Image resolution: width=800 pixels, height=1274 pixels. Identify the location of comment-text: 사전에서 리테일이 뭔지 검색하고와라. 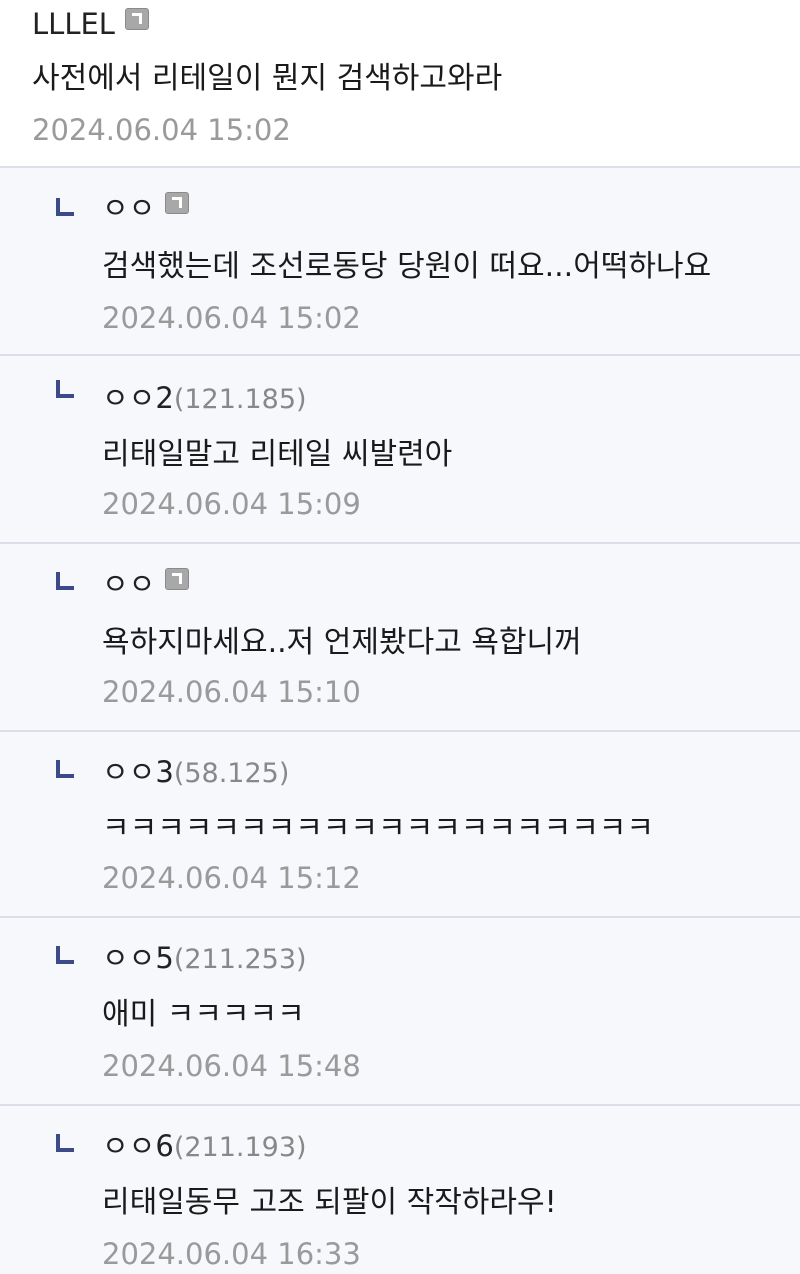
(267, 78).